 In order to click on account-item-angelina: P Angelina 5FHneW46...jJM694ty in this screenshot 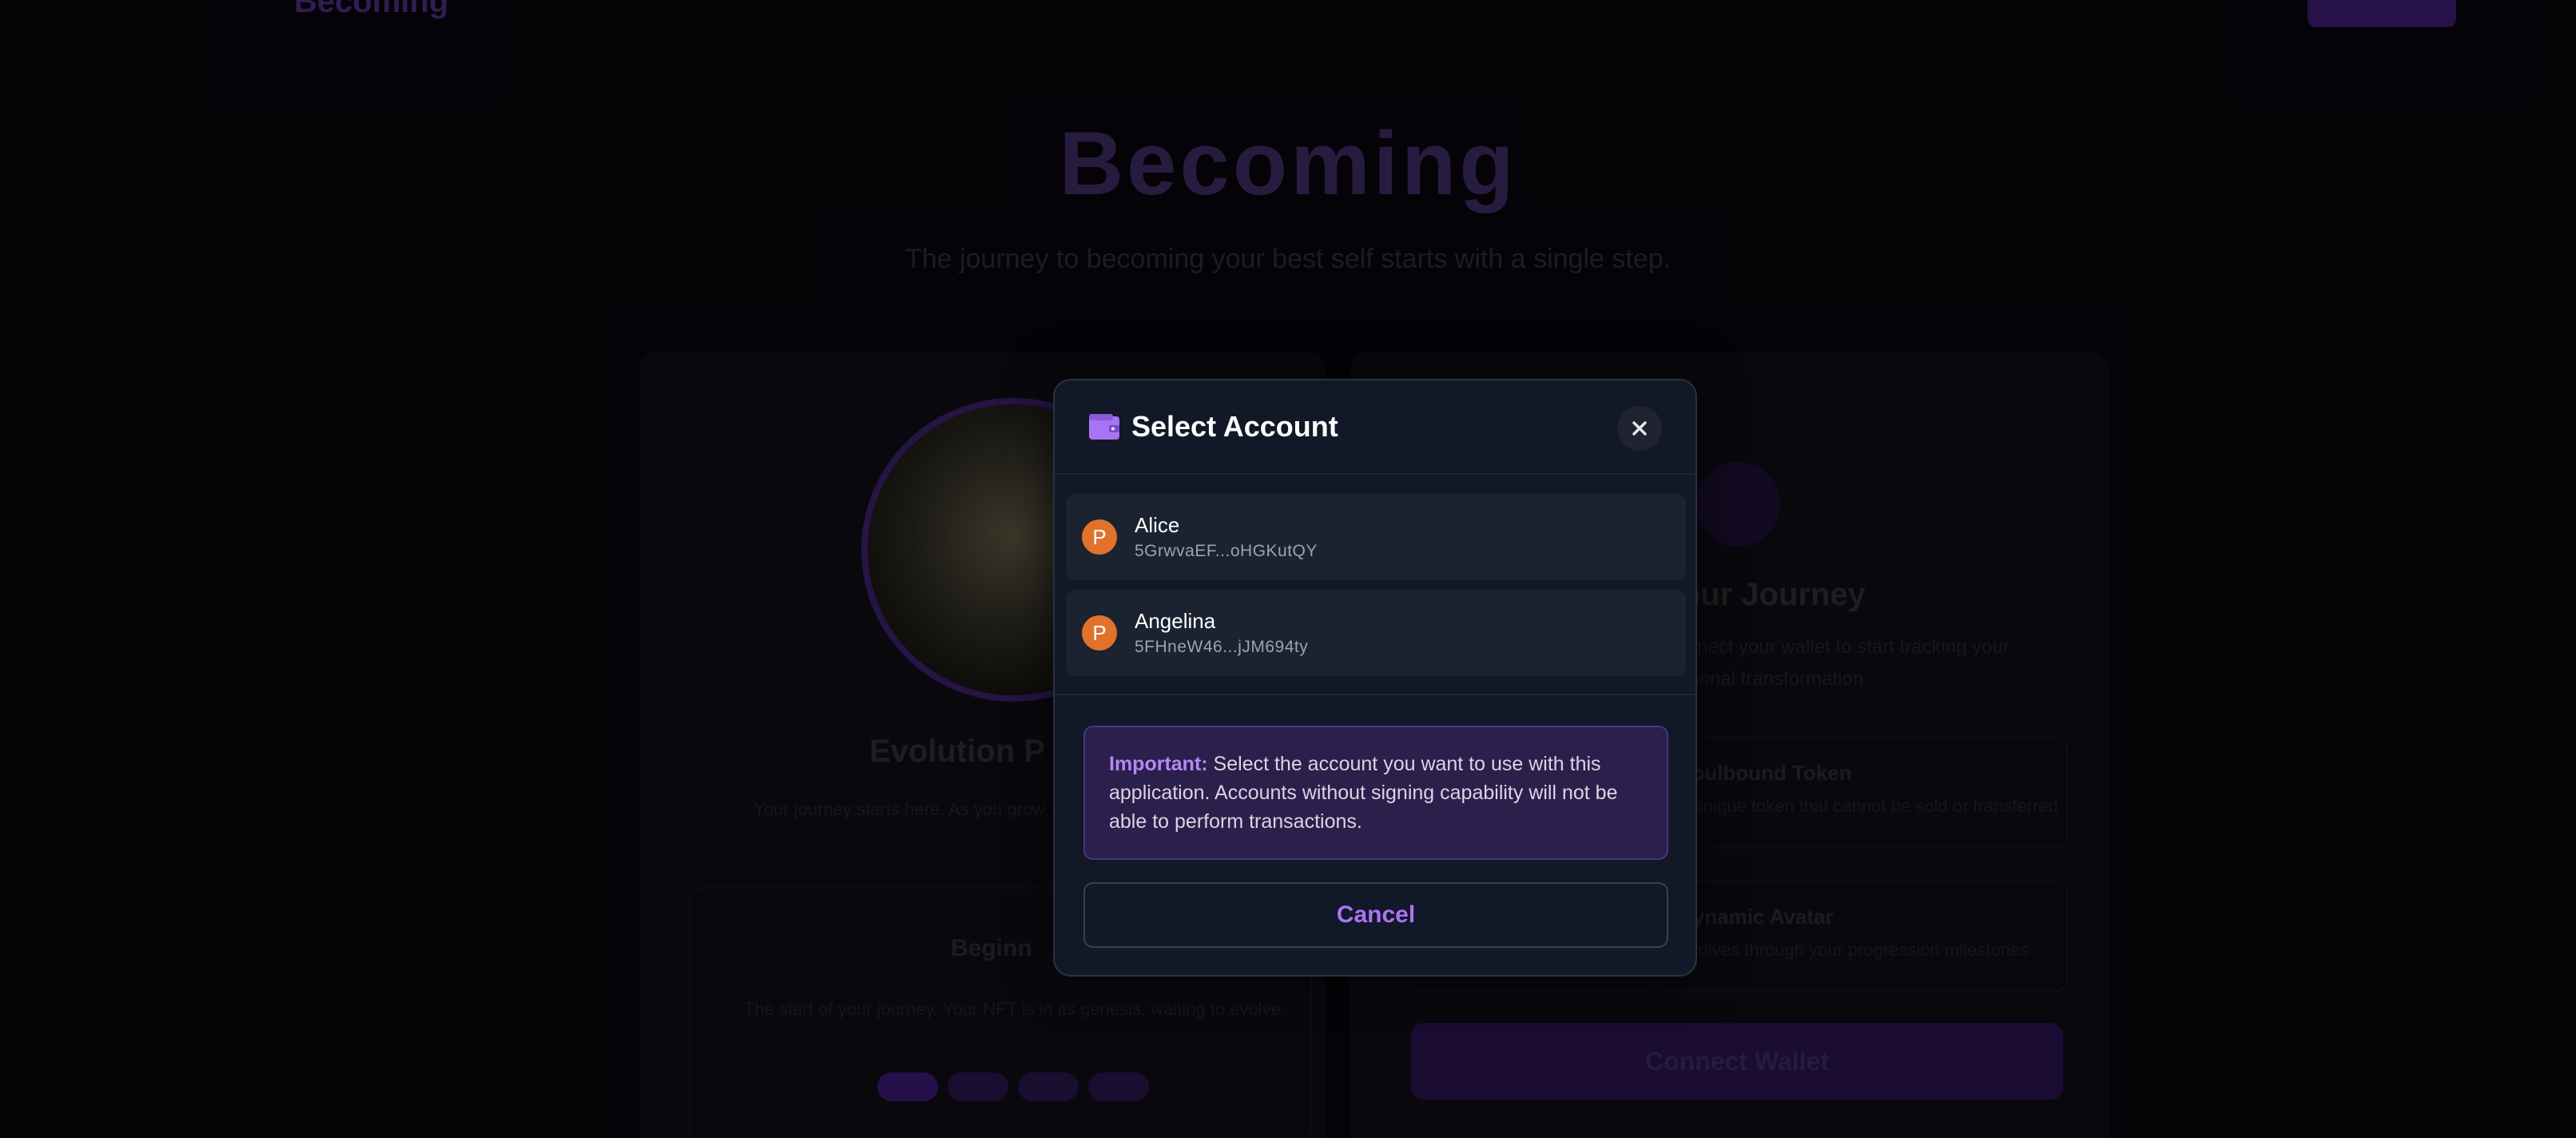, I will do `click(1376, 633)`.